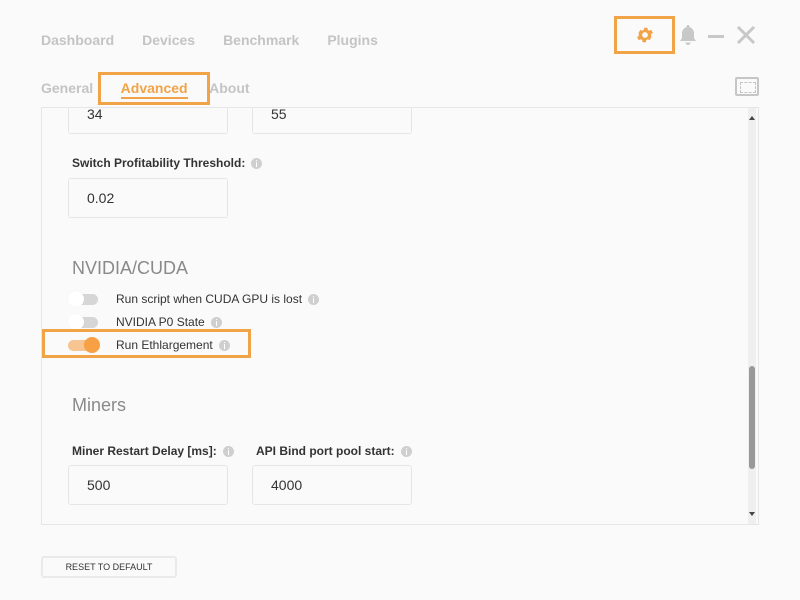  I want to click on top-right-field: 55, so click(332, 121).